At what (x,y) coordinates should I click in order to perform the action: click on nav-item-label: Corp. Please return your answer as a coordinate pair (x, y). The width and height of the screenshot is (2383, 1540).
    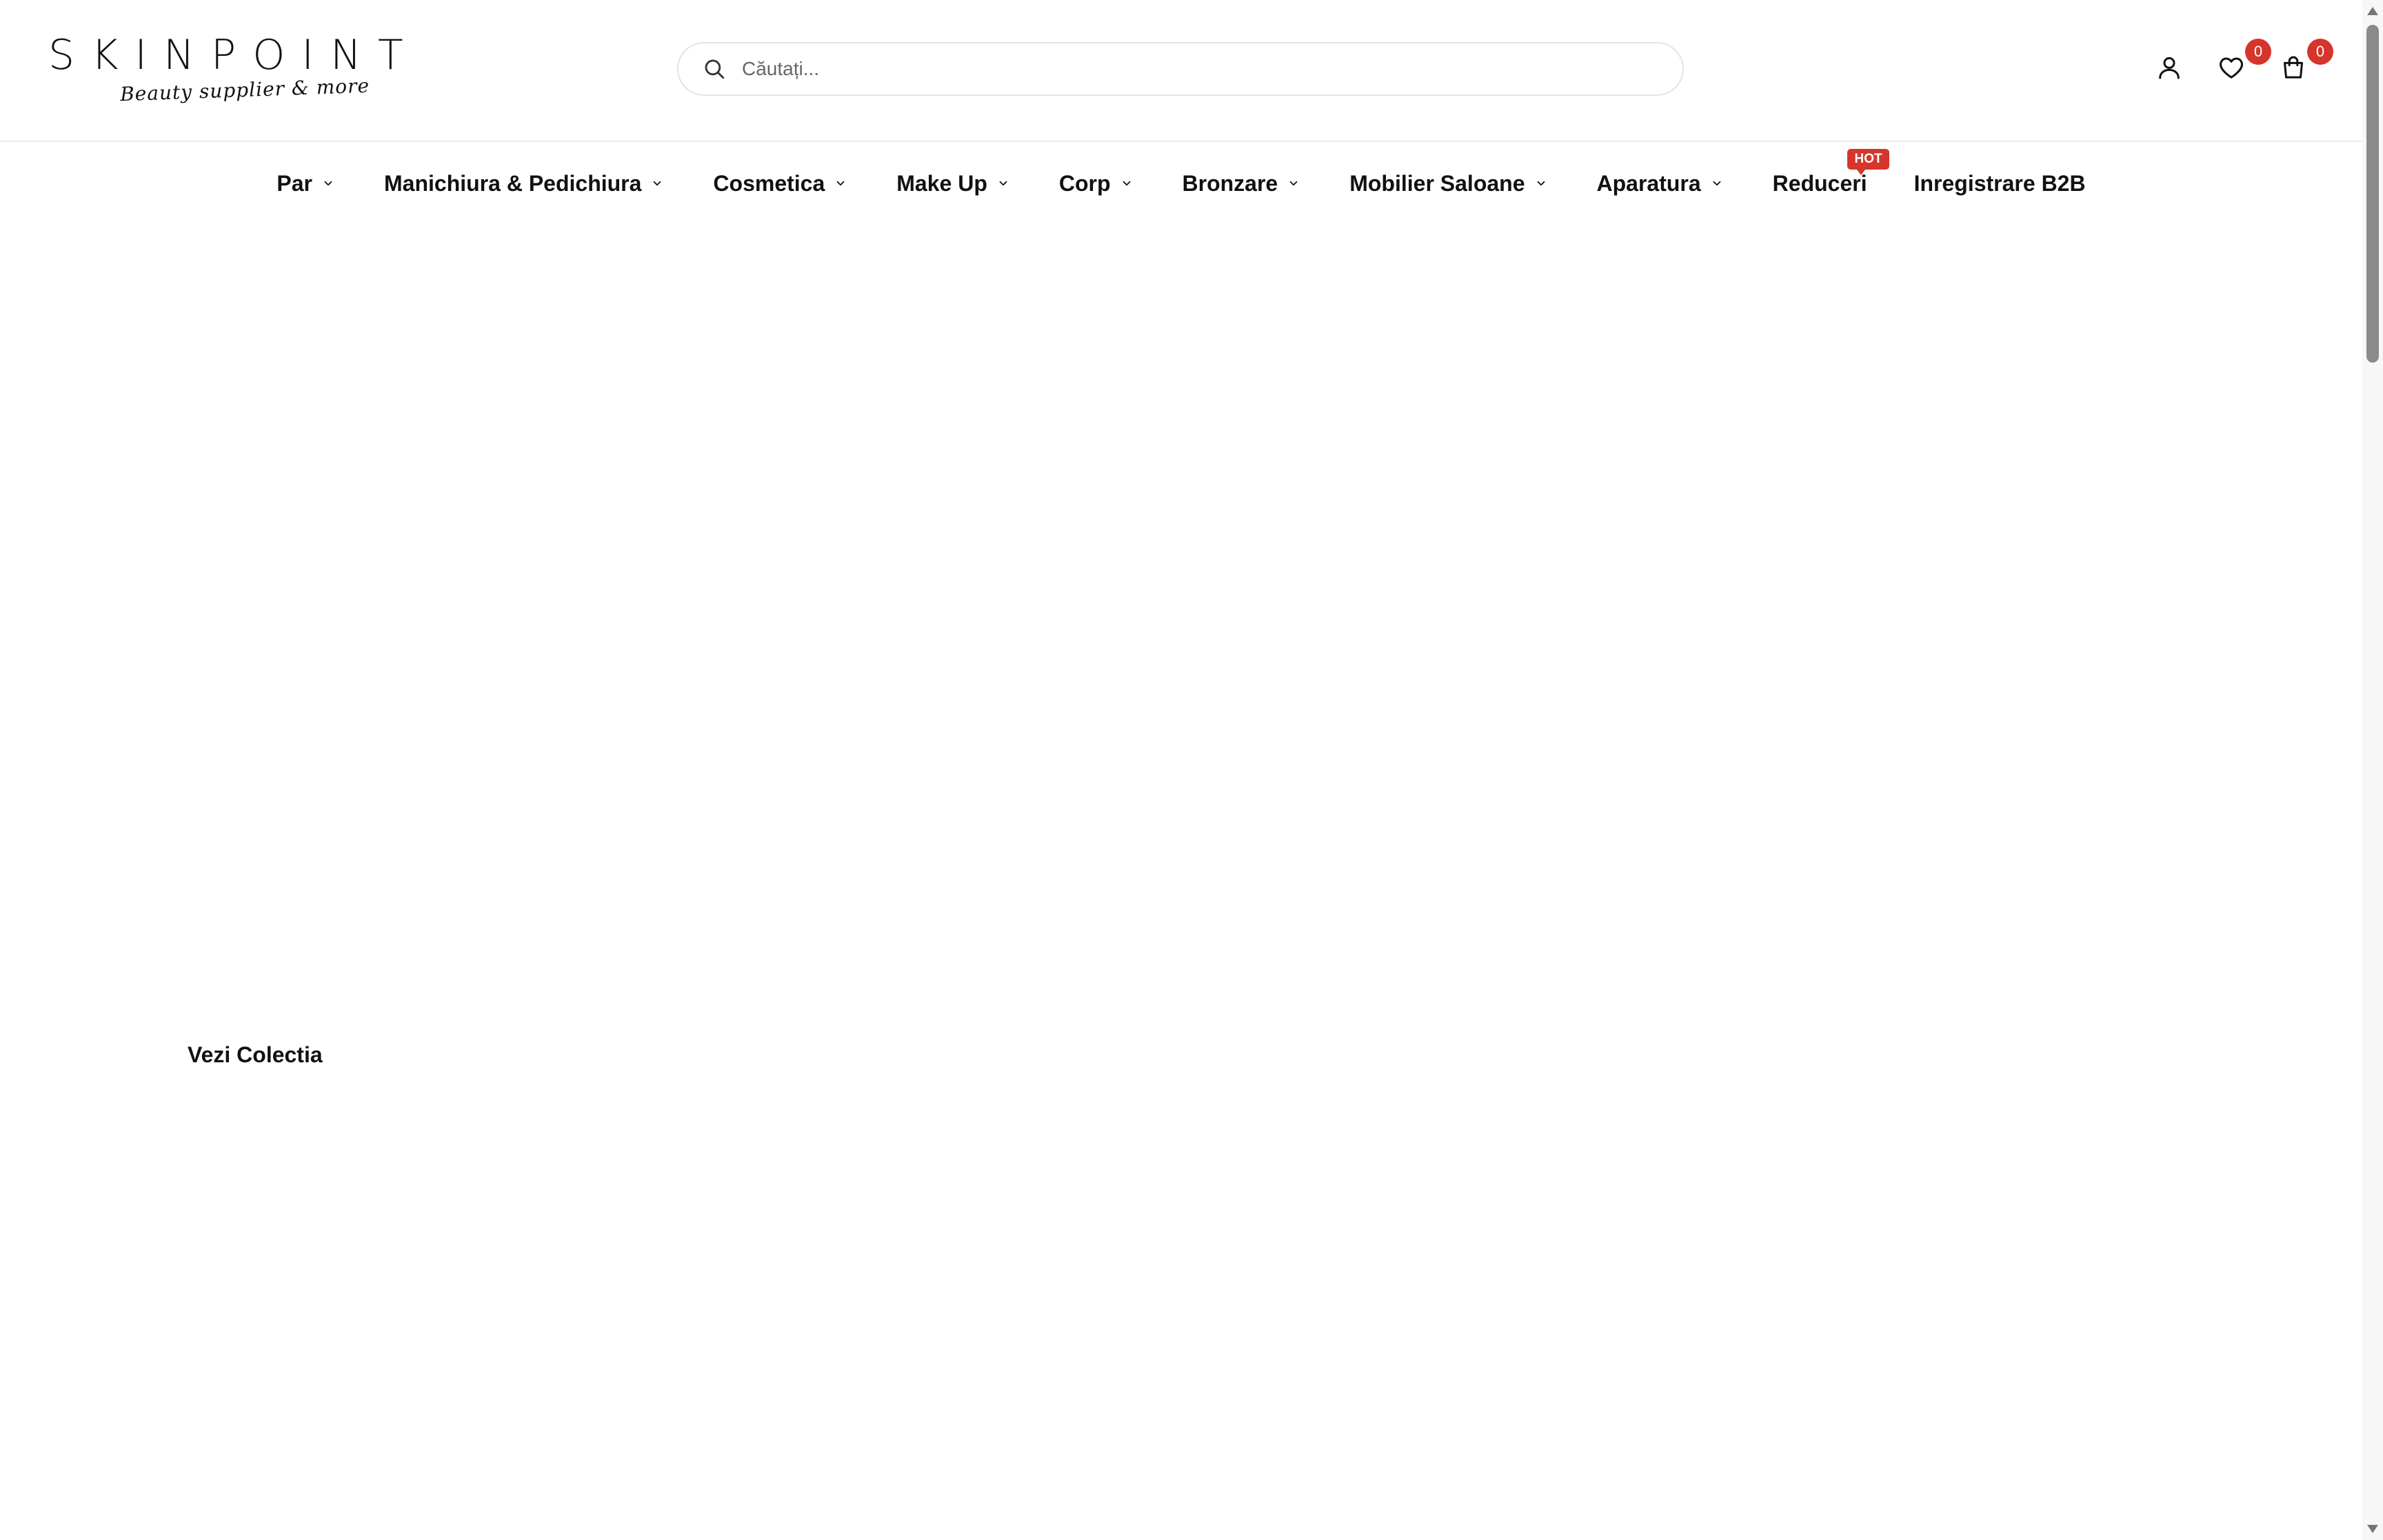
    Looking at the image, I should click on (1084, 183).